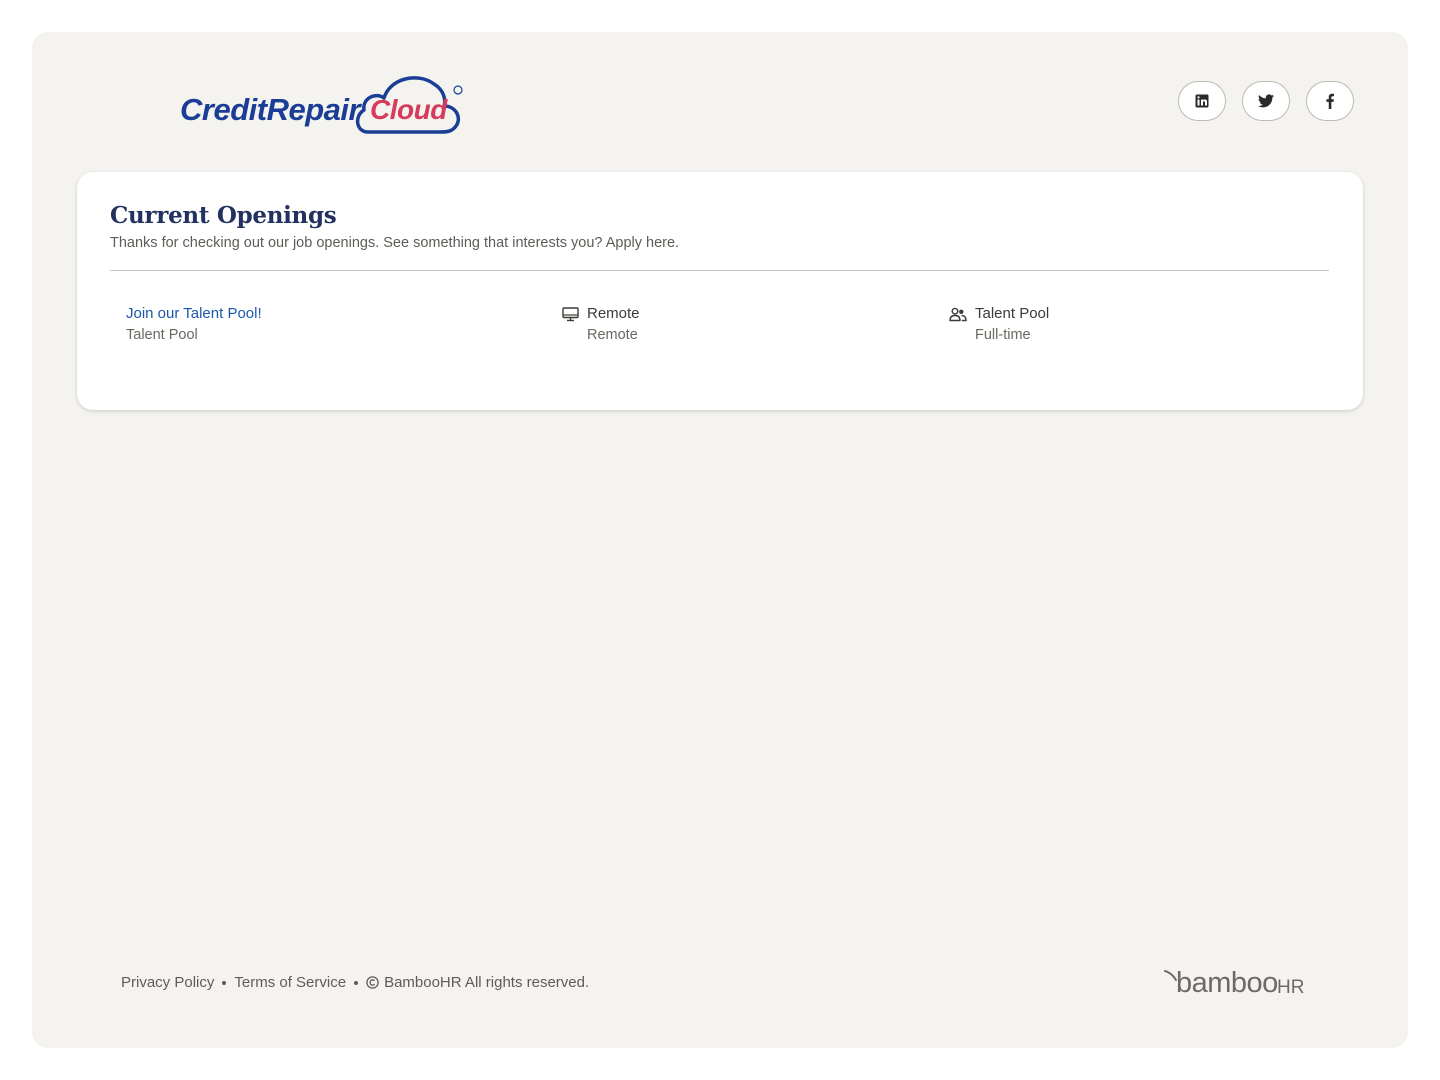 This screenshot has width=1440, height=1080. What do you see at coordinates (167, 982) in the screenshot?
I see `privacy-policy-link: Privacy Policy` at bounding box center [167, 982].